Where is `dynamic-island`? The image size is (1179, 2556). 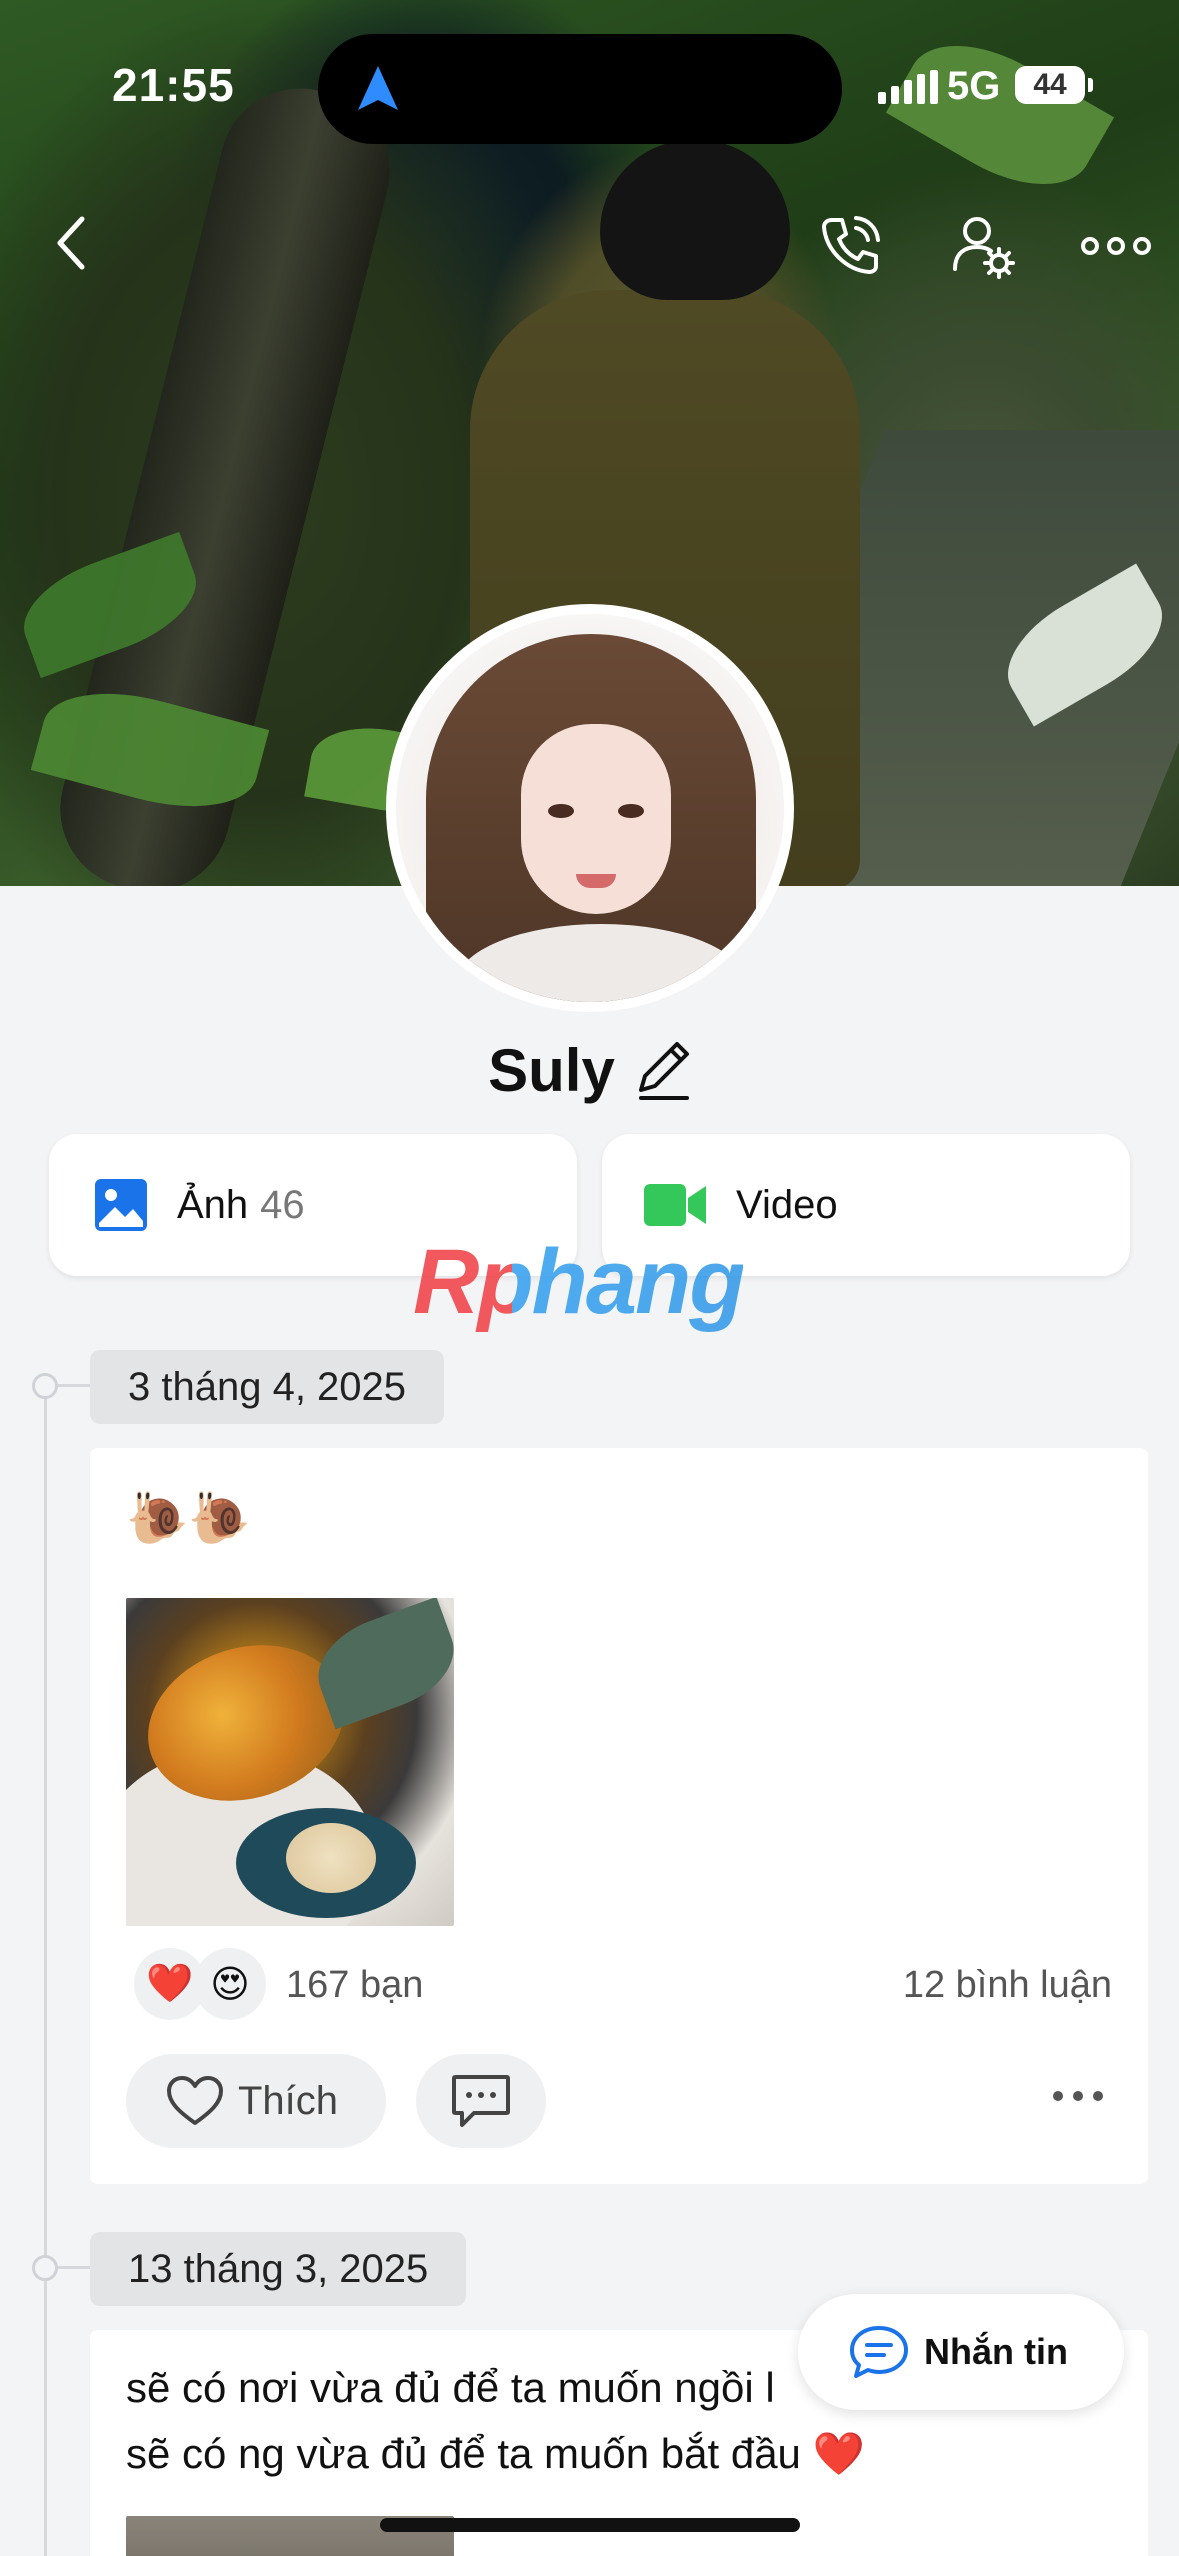
dynamic-island is located at coordinates (580, 89).